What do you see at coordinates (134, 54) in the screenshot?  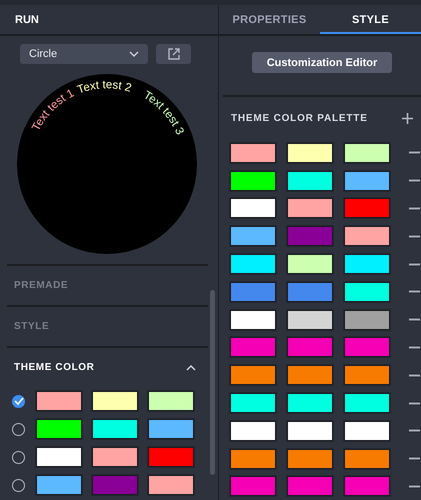 I see `chevron-down-icon` at bounding box center [134, 54].